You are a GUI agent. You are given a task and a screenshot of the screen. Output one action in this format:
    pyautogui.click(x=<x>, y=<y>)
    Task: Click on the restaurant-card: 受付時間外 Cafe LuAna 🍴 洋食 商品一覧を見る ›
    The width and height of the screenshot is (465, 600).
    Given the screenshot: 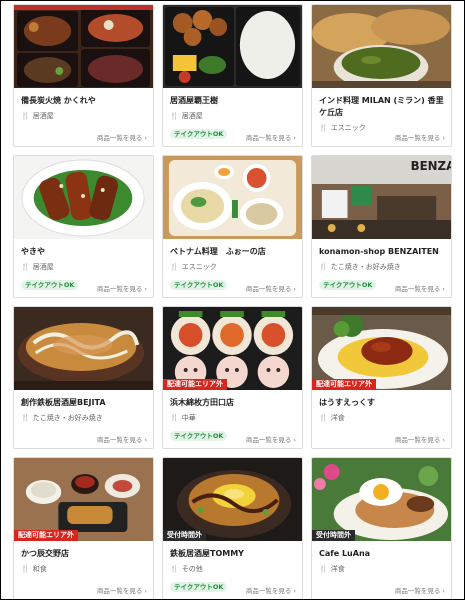 What is the action you would take?
    pyautogui.click(x=381, y=528)
    